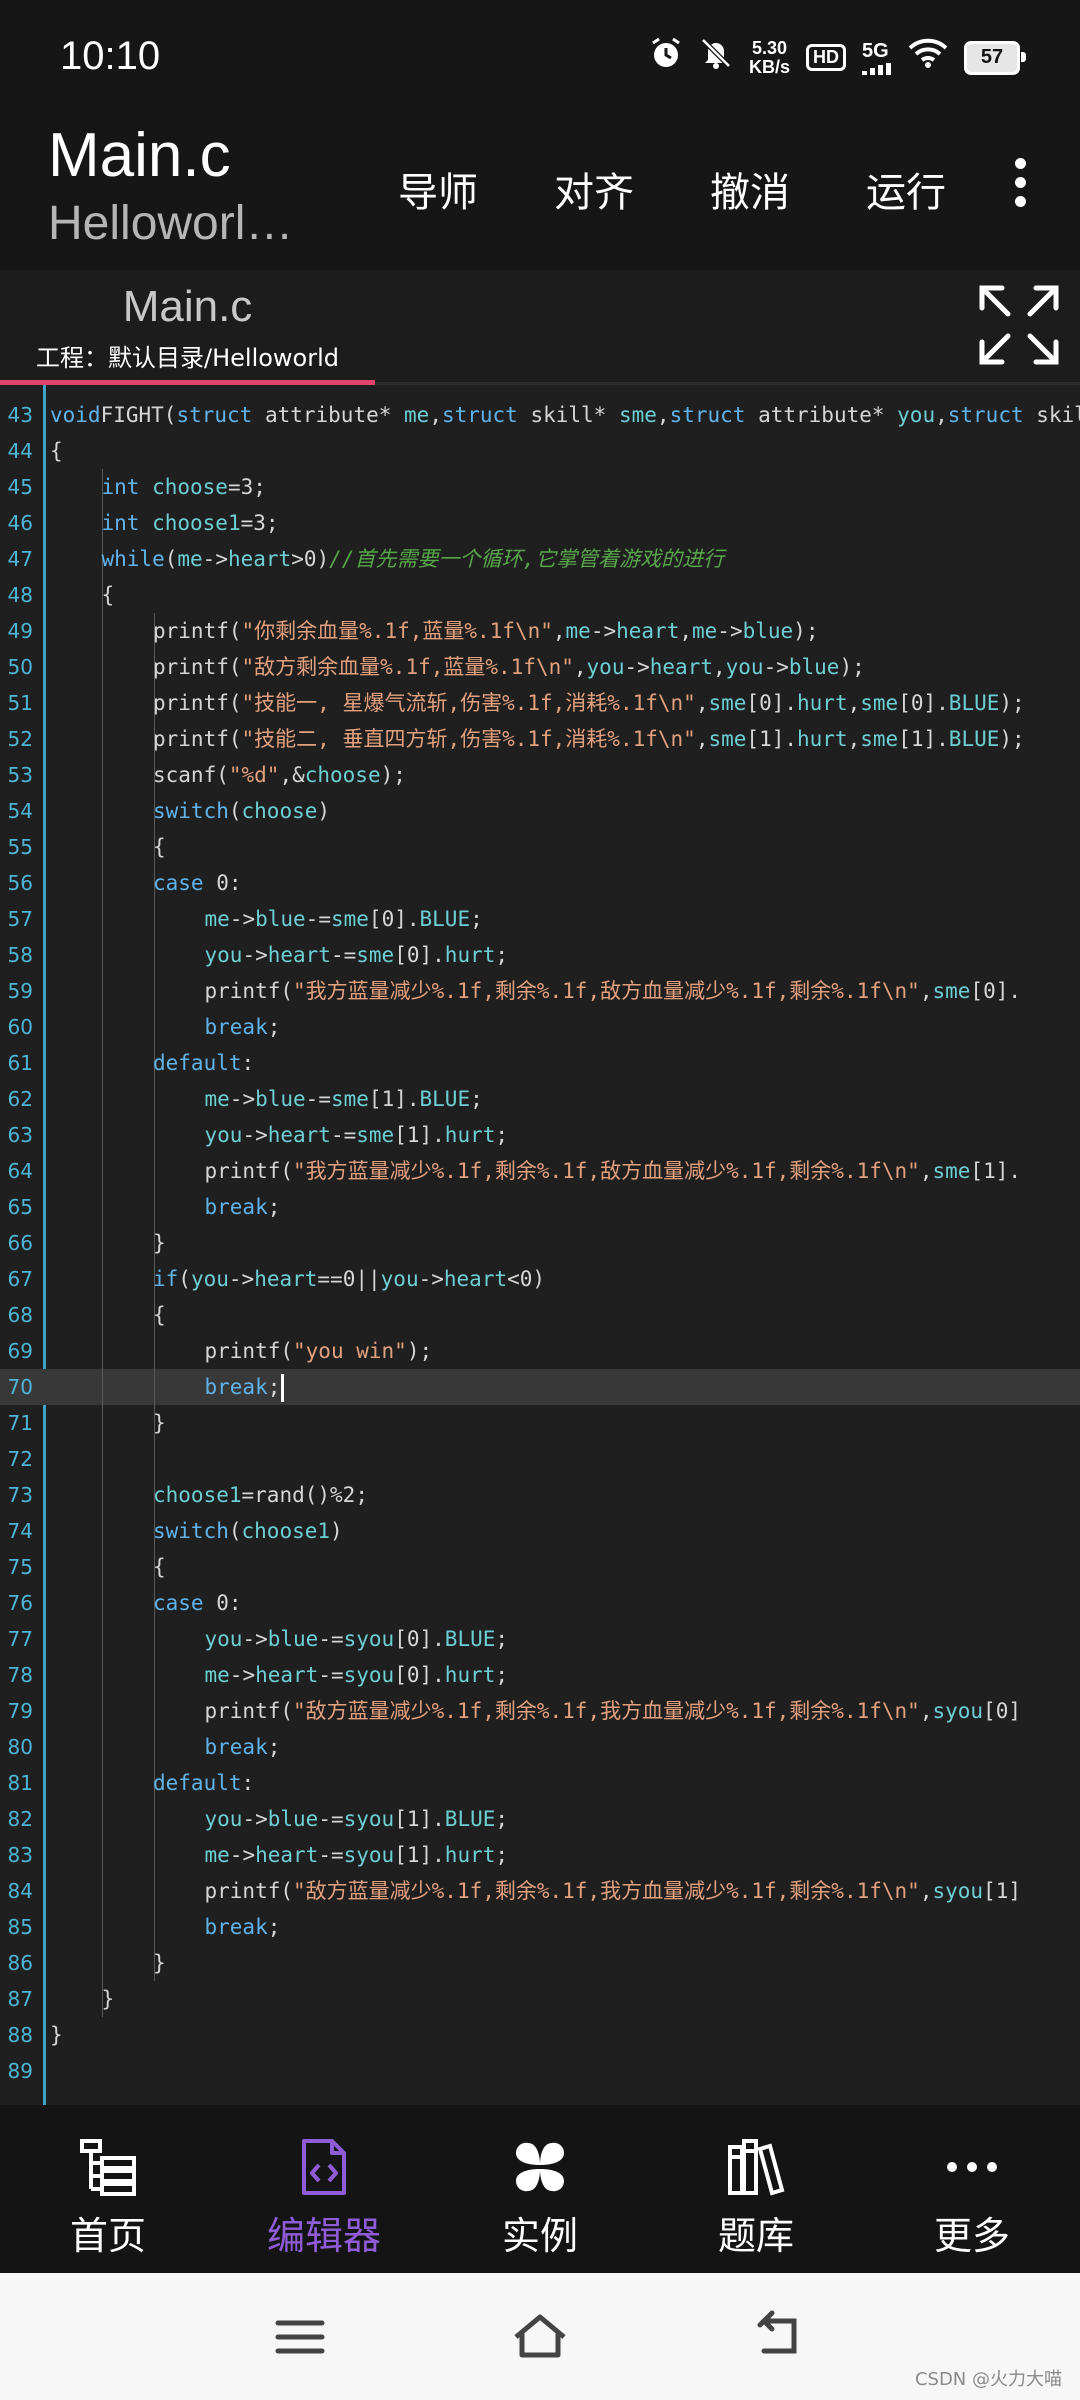  What do you see at coordinates (540, 811) in the screenshot?
I see `code-line: 54 switch(choose)` at bounding box center [540, 811].